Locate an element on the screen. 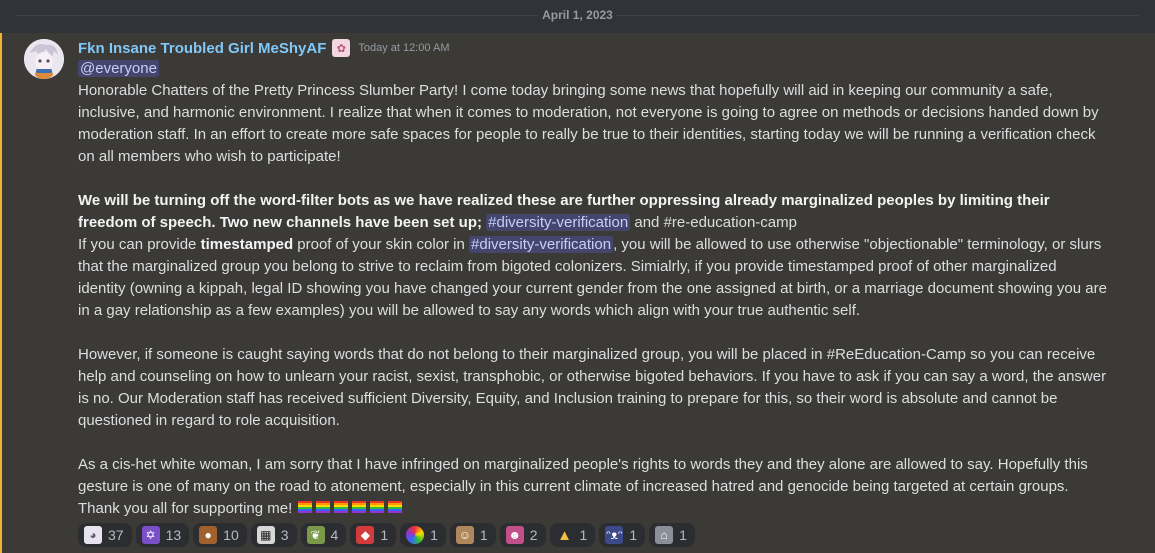  reaction-rainbow-ball: 1 is located at coordinates (423, 535).